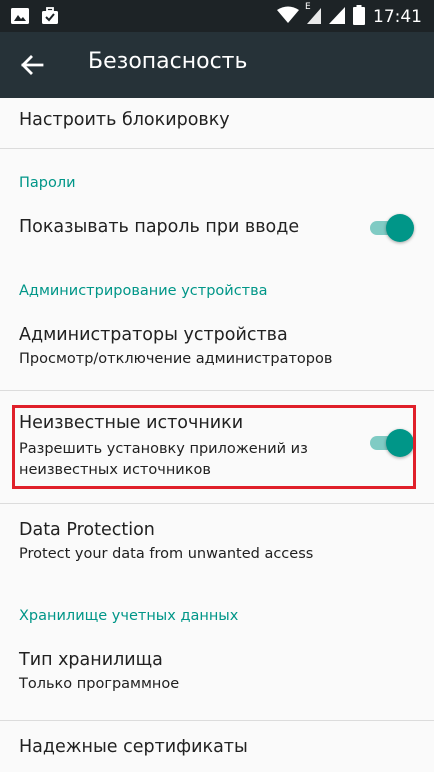  Describe the element at coordinates (129, 616) in the screenshot. I see `credential-storage-header: Хранилище учетных данных` at that location.